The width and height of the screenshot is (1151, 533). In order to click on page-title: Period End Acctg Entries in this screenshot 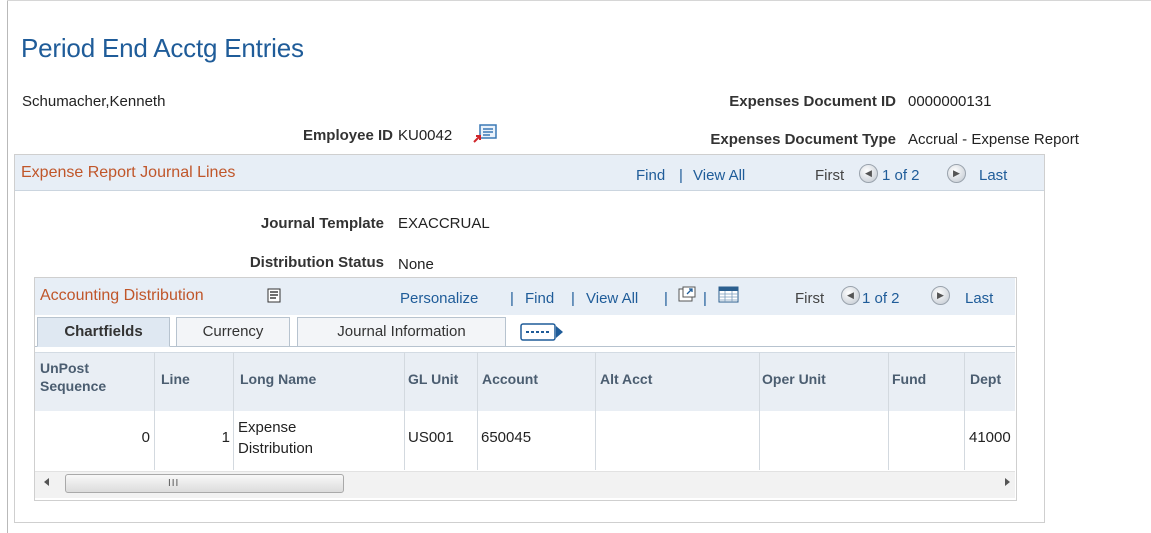, I will do `click(162, 48)`.